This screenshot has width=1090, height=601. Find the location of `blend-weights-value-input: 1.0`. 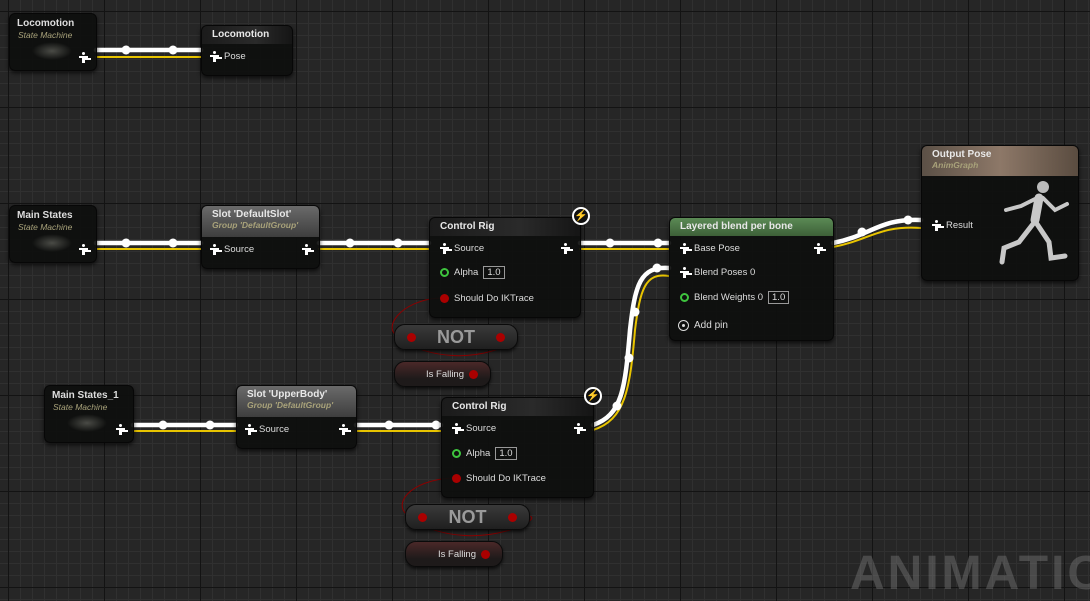

blend-weights-value-input: 1.0 is located at coordinates (779, 297).